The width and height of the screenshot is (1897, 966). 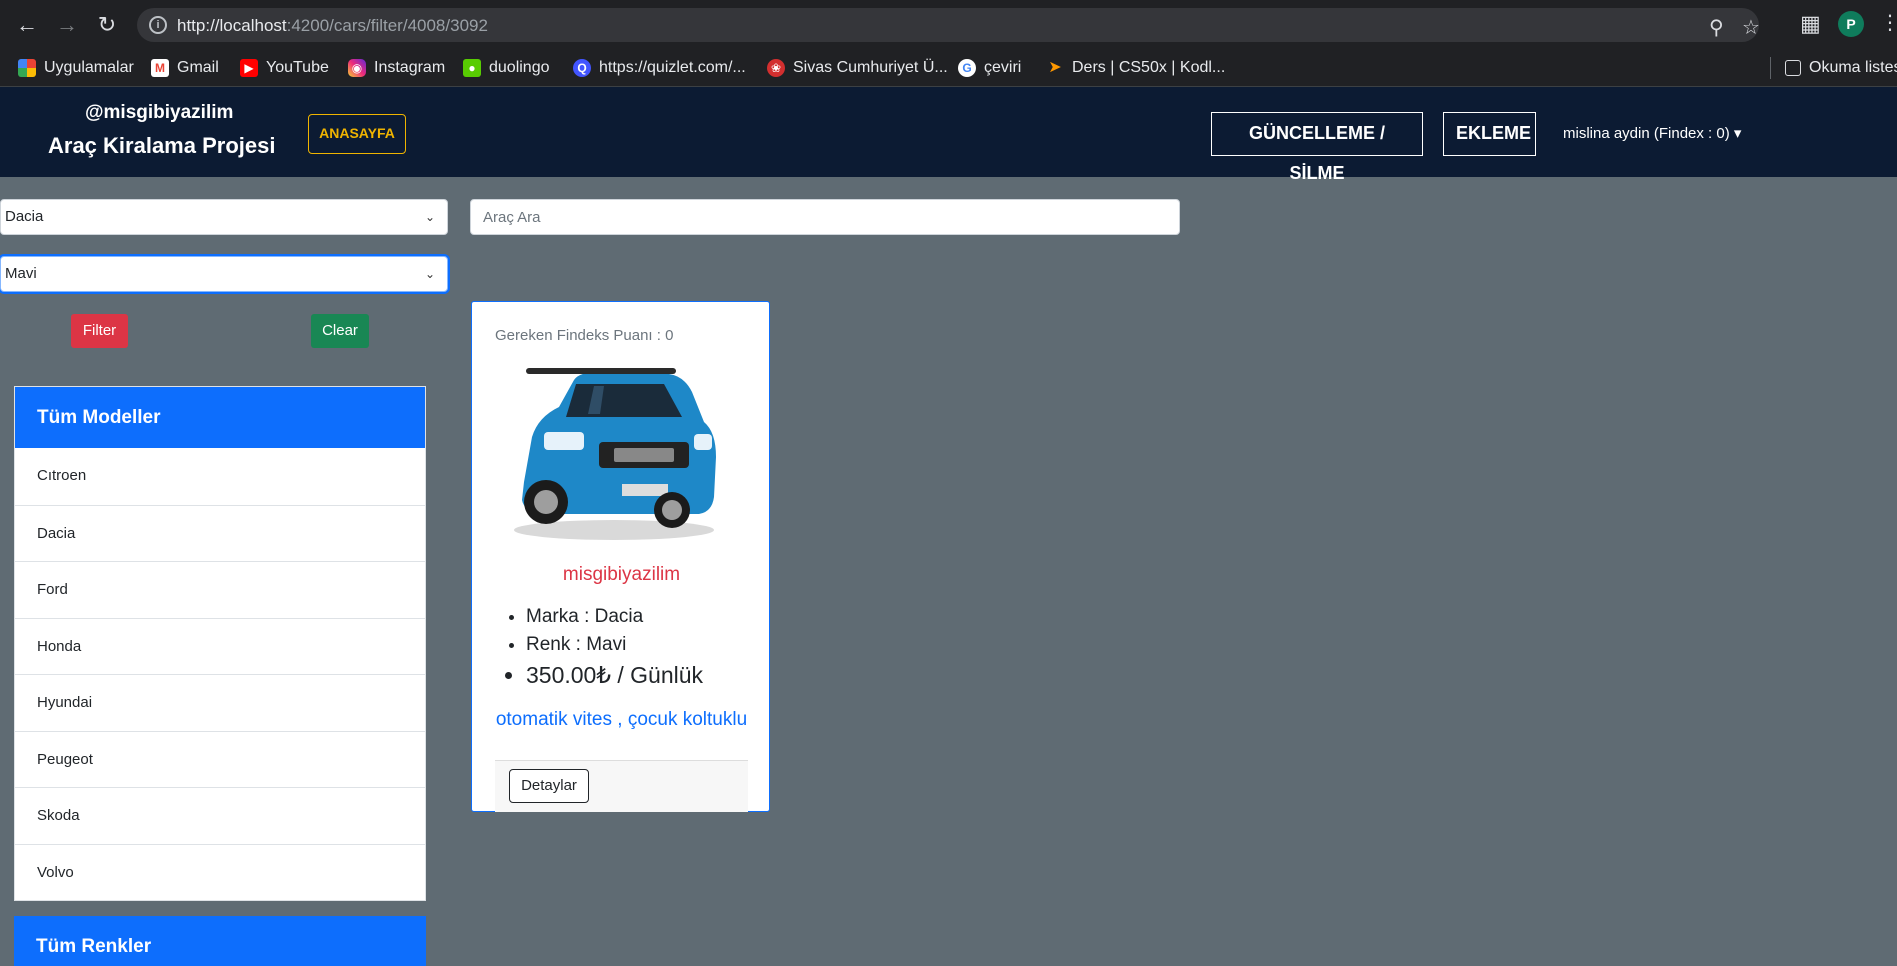 What do you see at coordinates (1652, 133) in the screenshot?
I see `user-dropdown: mislina aydin (Findex : 0) ▾` at bounding box center [1652, 133].